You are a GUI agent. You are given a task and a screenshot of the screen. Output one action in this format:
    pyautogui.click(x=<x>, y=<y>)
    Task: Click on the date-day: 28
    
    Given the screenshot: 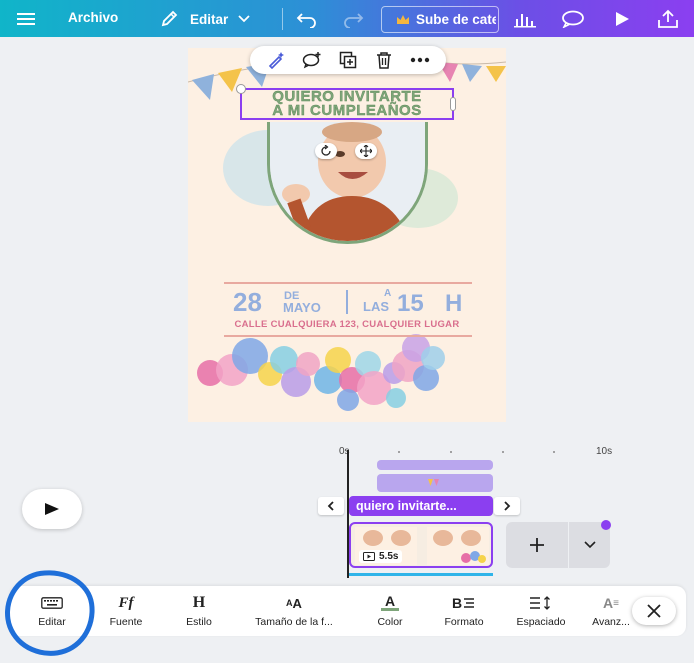 What is the action you would take?
    pyautogui.click(x=247, y=302)
    